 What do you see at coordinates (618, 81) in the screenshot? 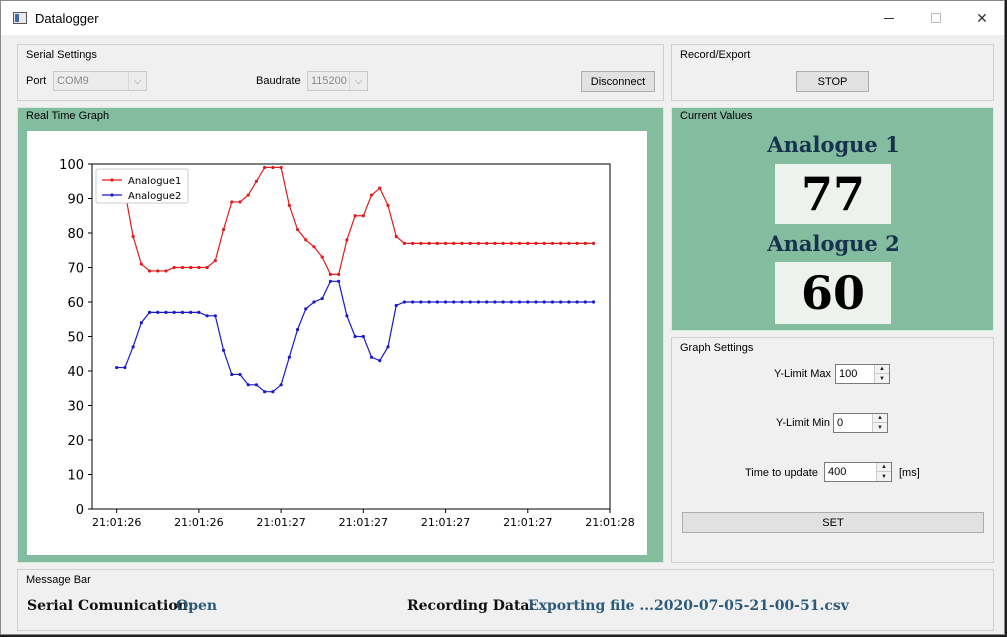
I see `disconnect-button: Disconnect` at bounding box center [618, 81].